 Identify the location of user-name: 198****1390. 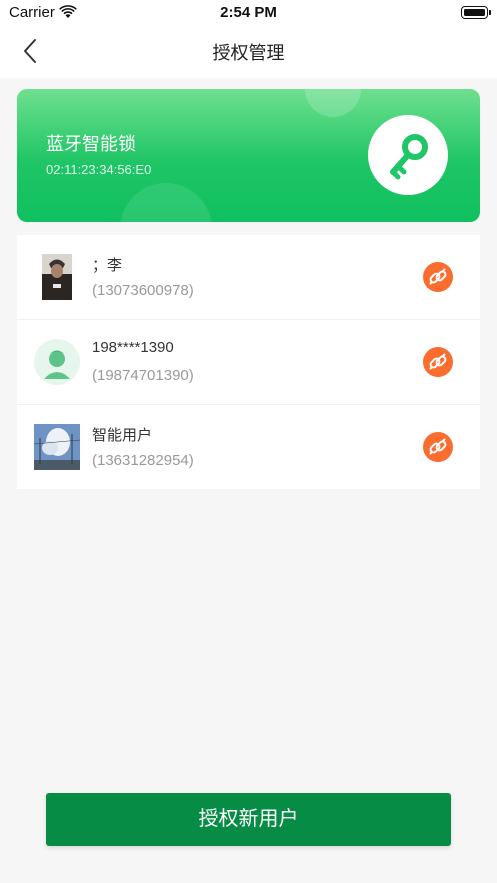
(133, 347).